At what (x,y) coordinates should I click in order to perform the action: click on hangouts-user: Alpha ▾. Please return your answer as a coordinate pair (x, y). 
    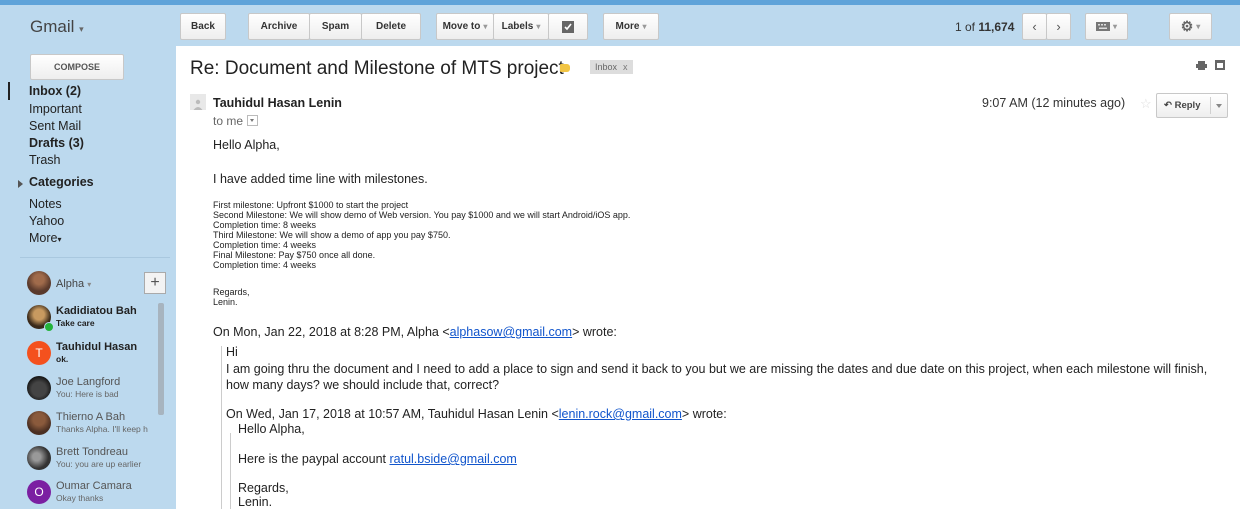
    Looking at the image, I should click on (73, 284).